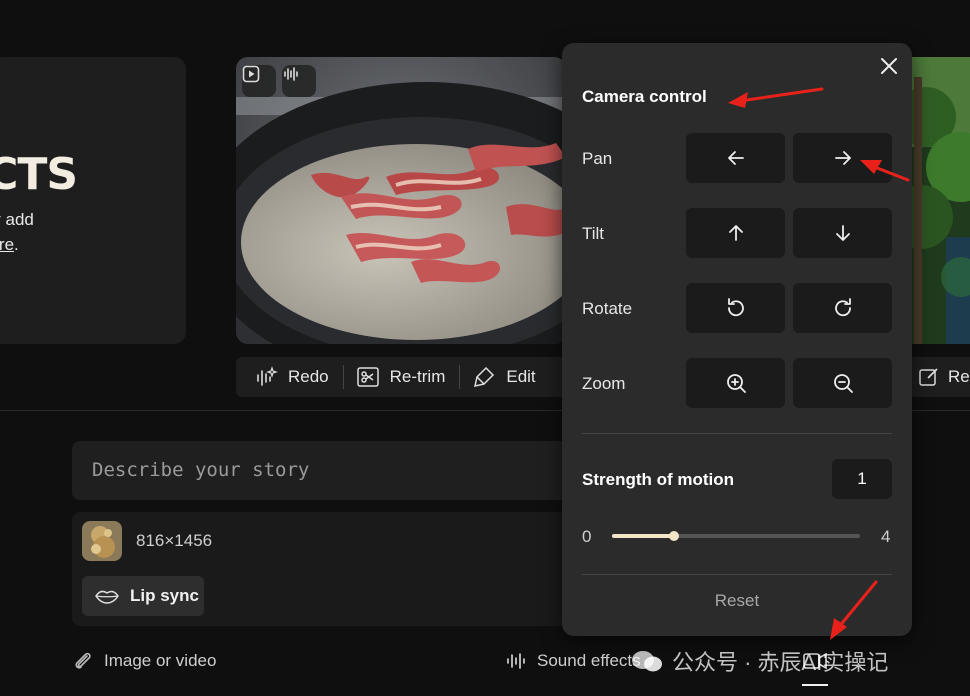  I want to click on slider-min-label: 0, so click(587, 536).